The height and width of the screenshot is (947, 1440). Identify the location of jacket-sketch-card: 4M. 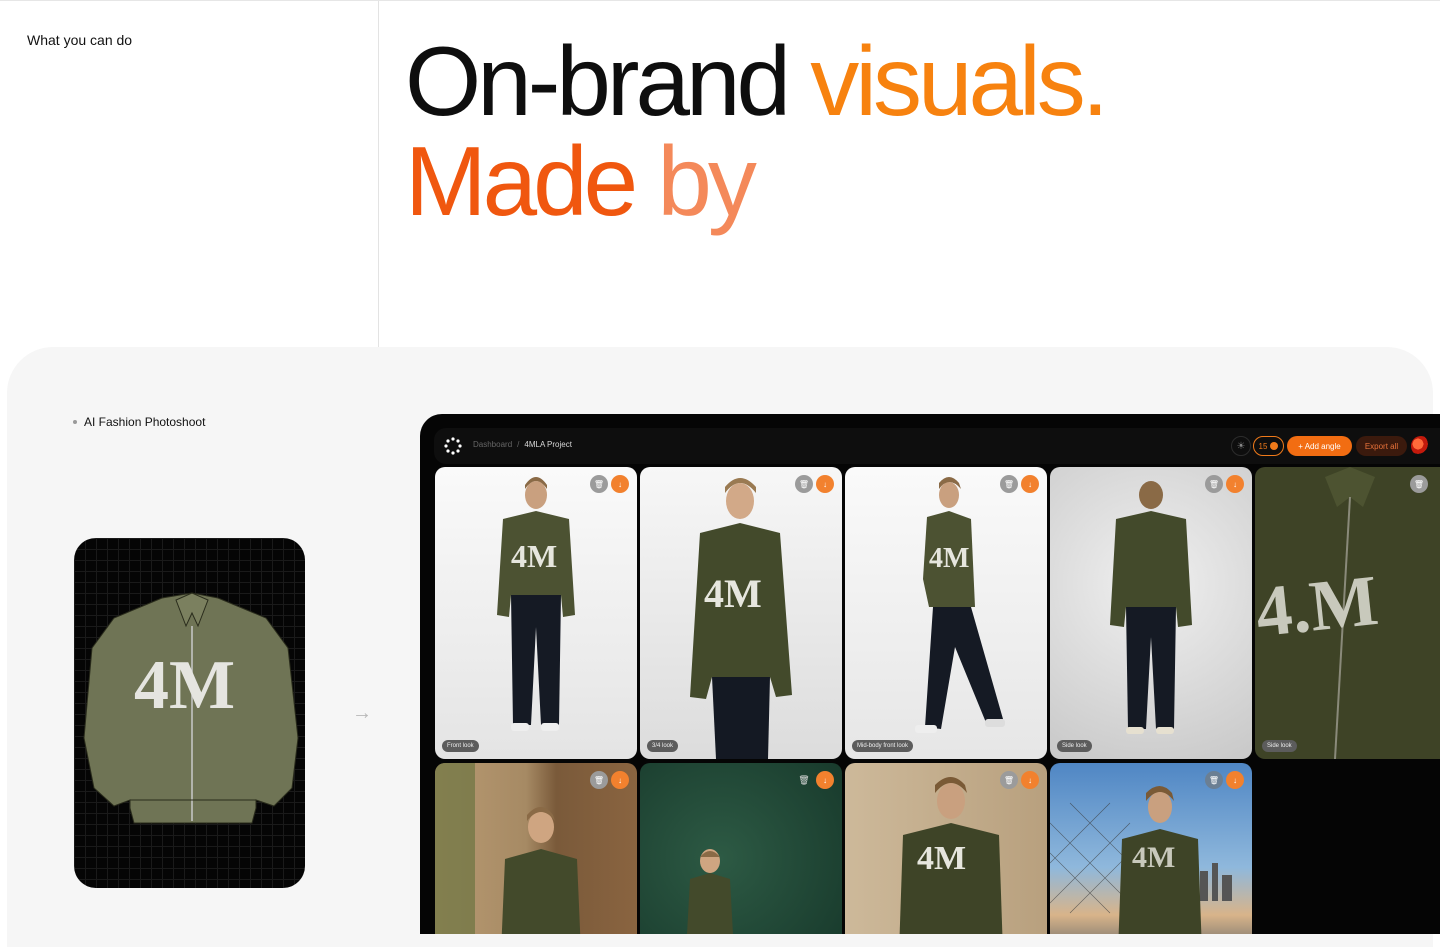
(189, 713).